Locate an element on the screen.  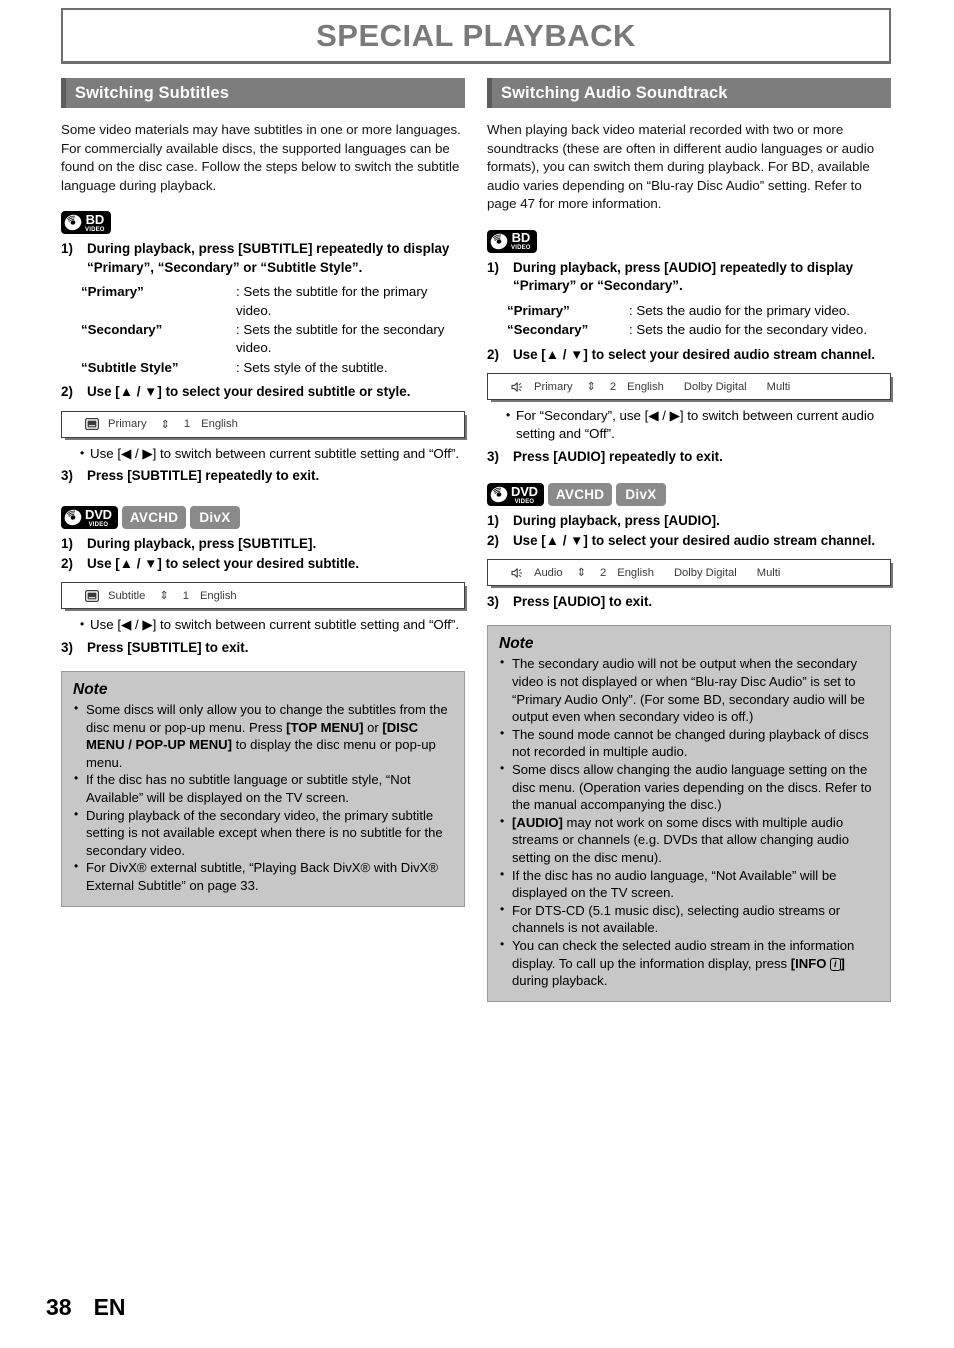
step-item: 3) Press [AUDIO] to exit. is located at coordinates (689, 602).